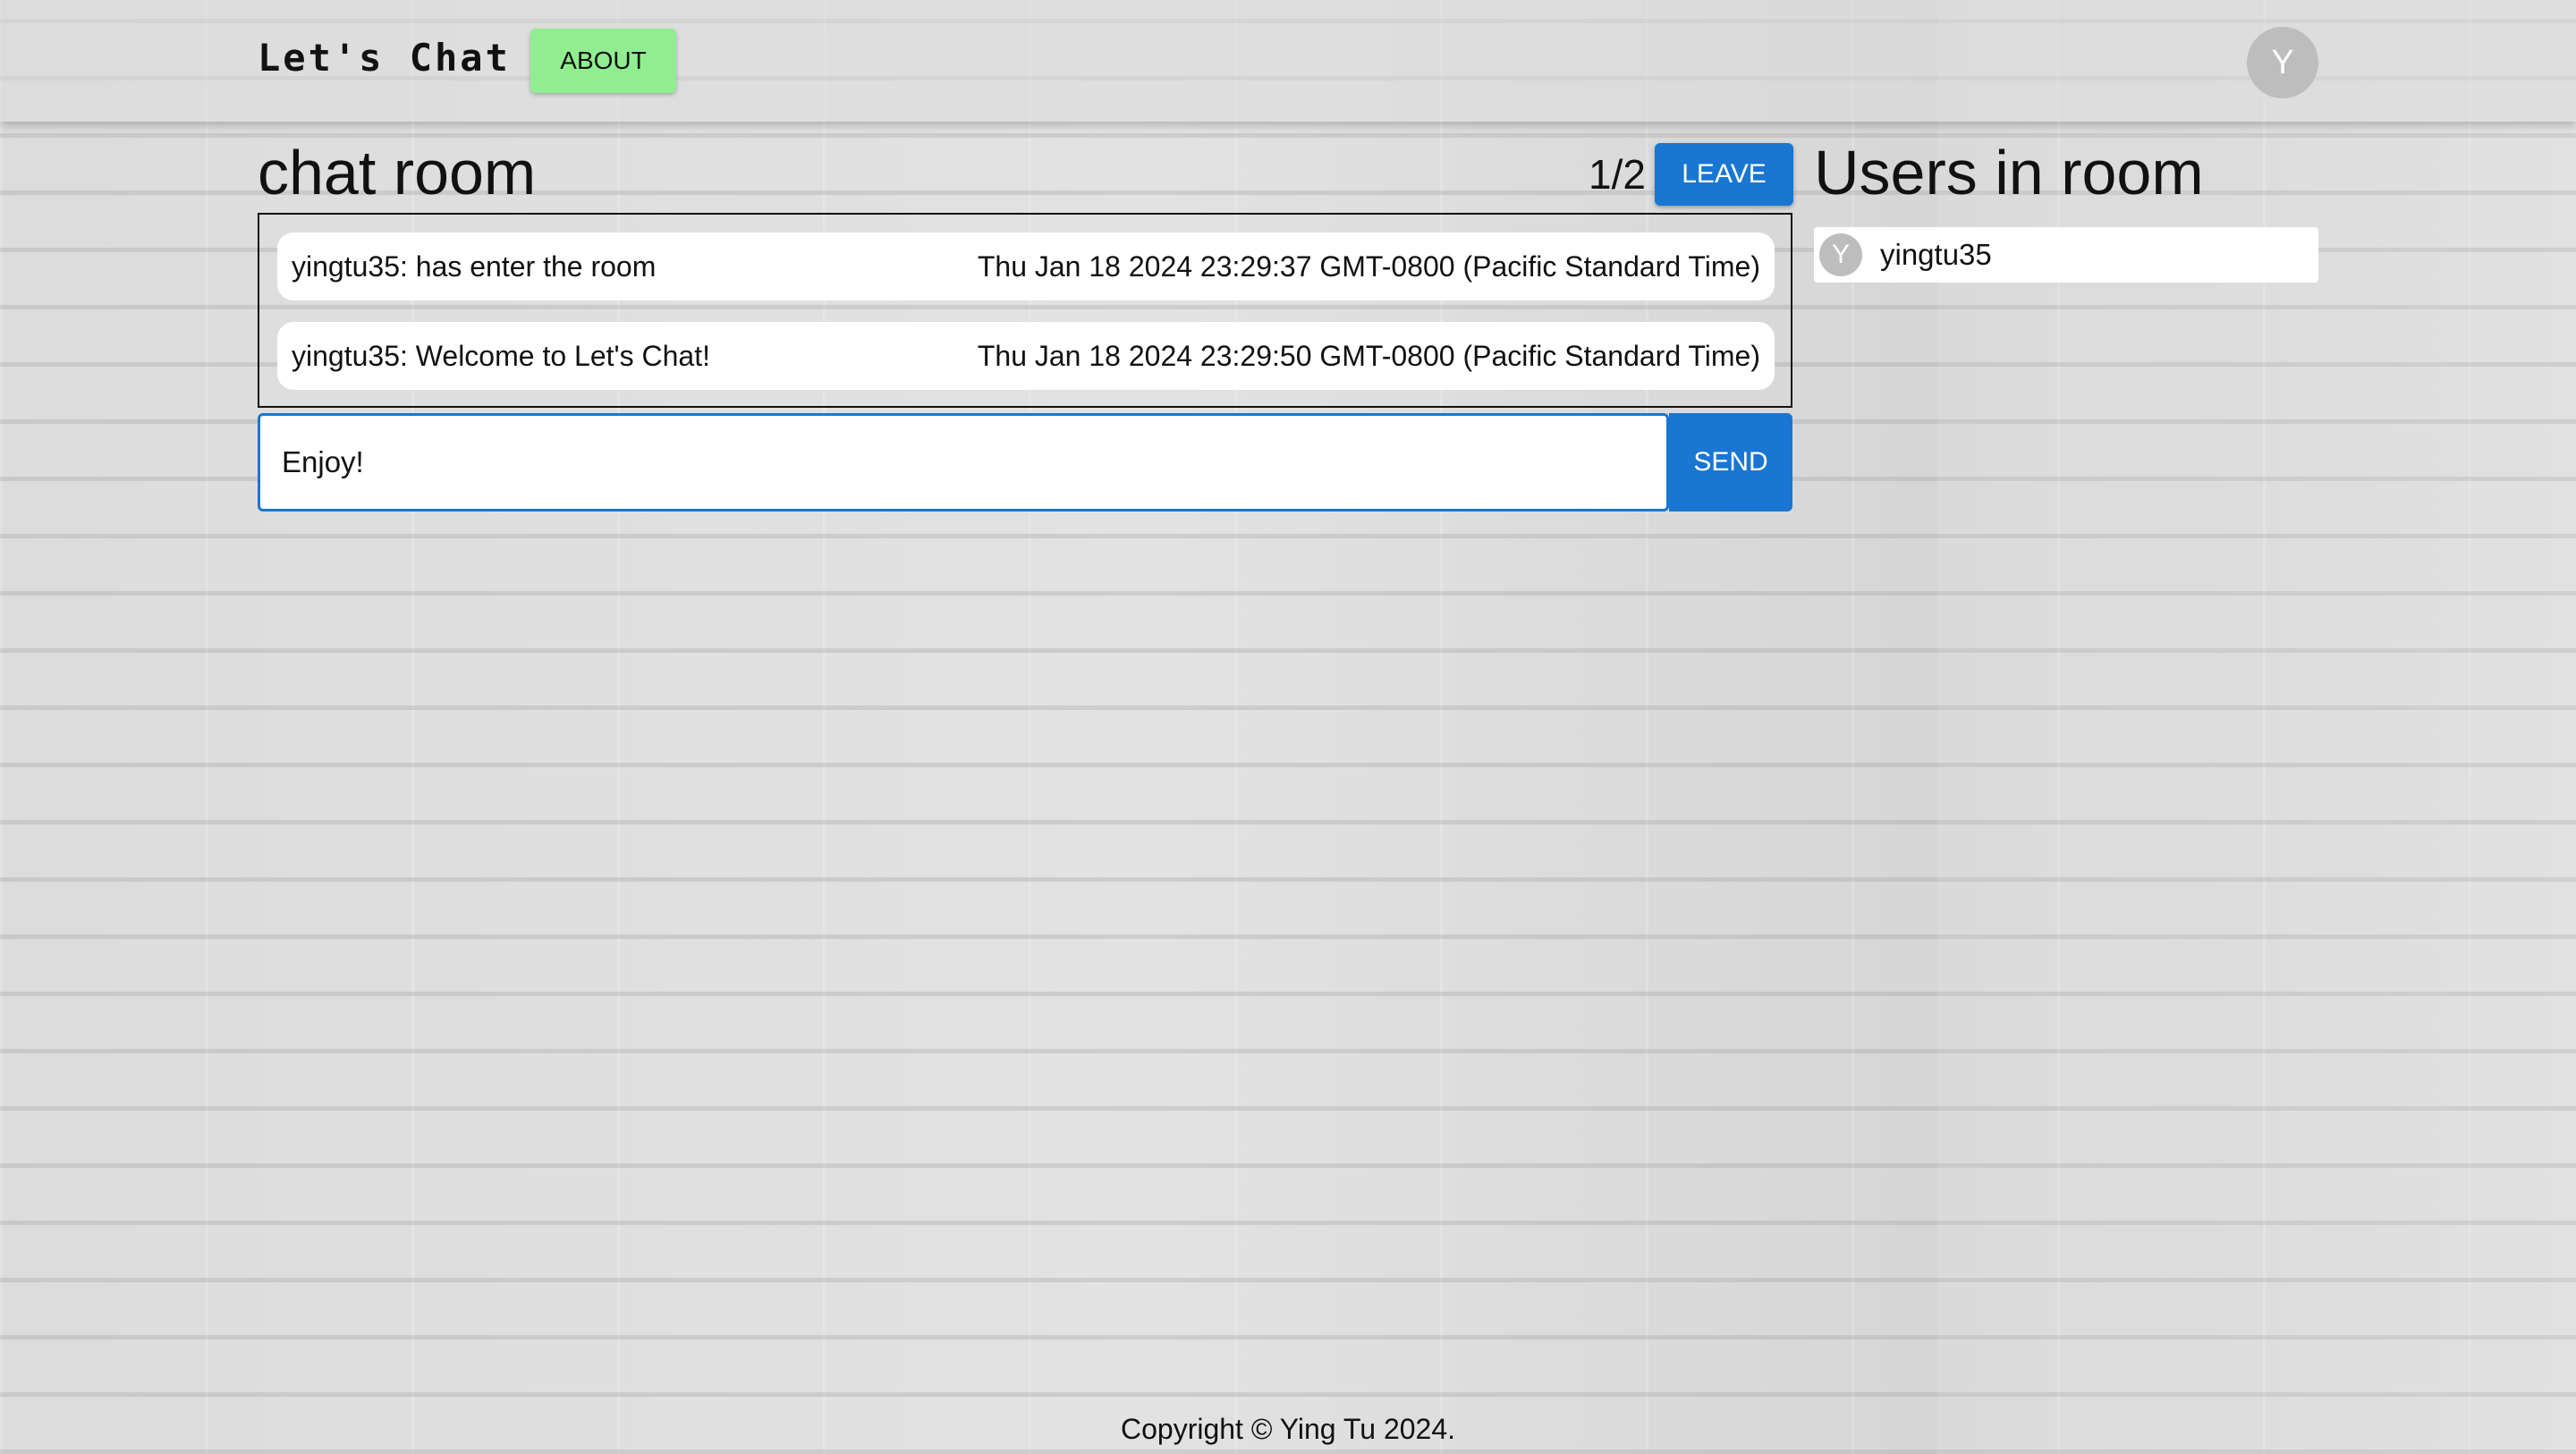 The image size is (2576, 1454). I want to click on message-input, so click(963, 463).